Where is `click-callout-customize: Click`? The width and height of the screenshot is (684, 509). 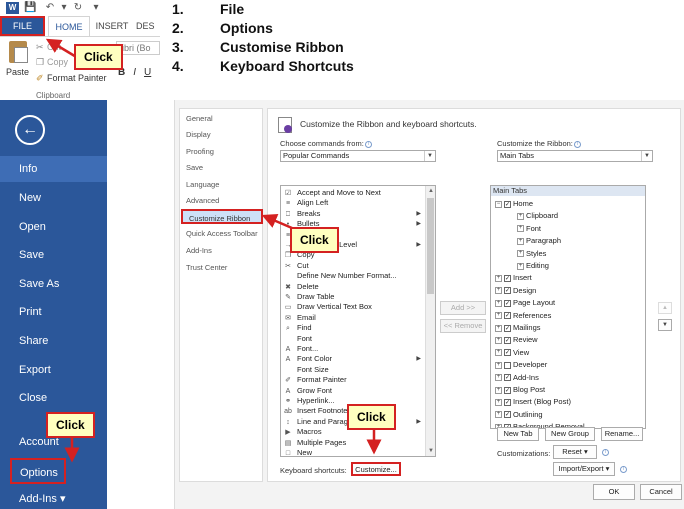 click-callout-customize: Click is located at coordinates (371, 417).